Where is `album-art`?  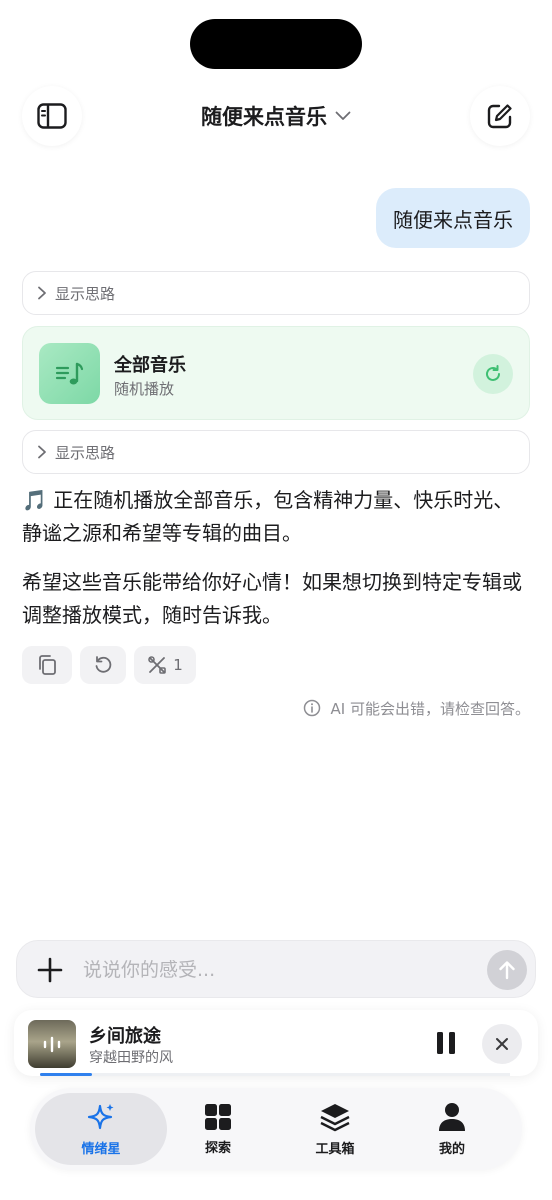 album-art is located at coordinates (52, 1044).